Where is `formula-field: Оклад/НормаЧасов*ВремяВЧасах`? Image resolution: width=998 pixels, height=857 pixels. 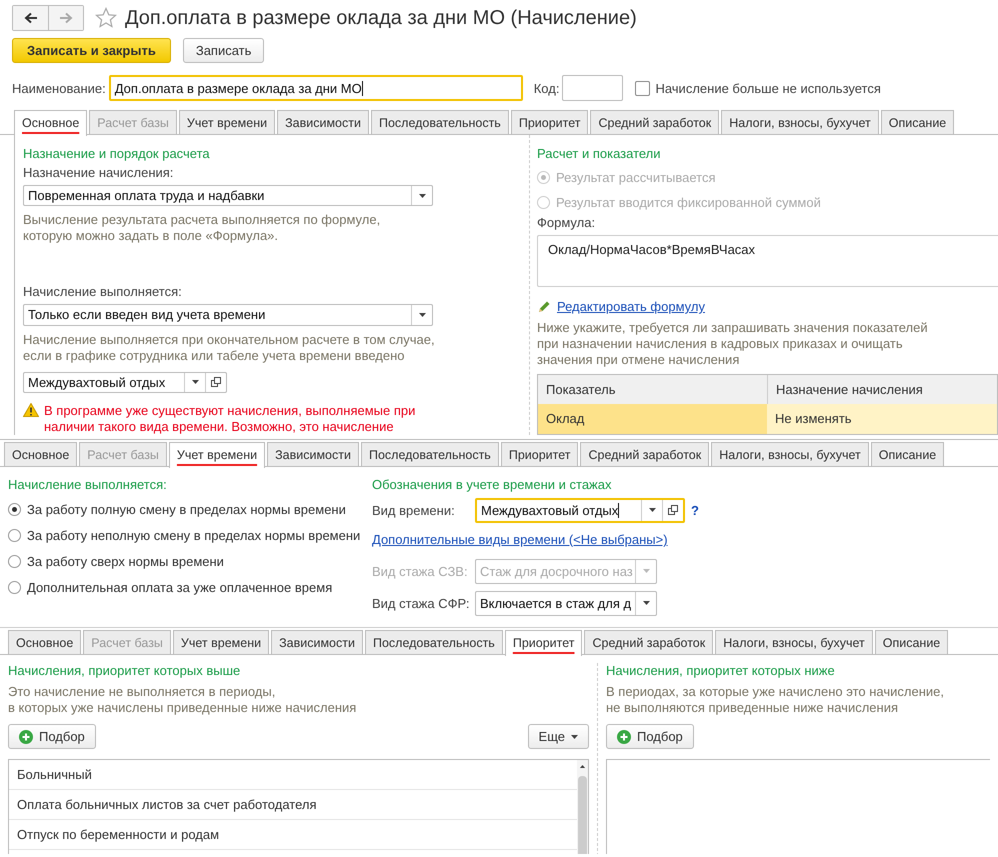
formula-field: Оклад/НормаЧасов*ВремяВЧасах is located at coordinates (767, 261).